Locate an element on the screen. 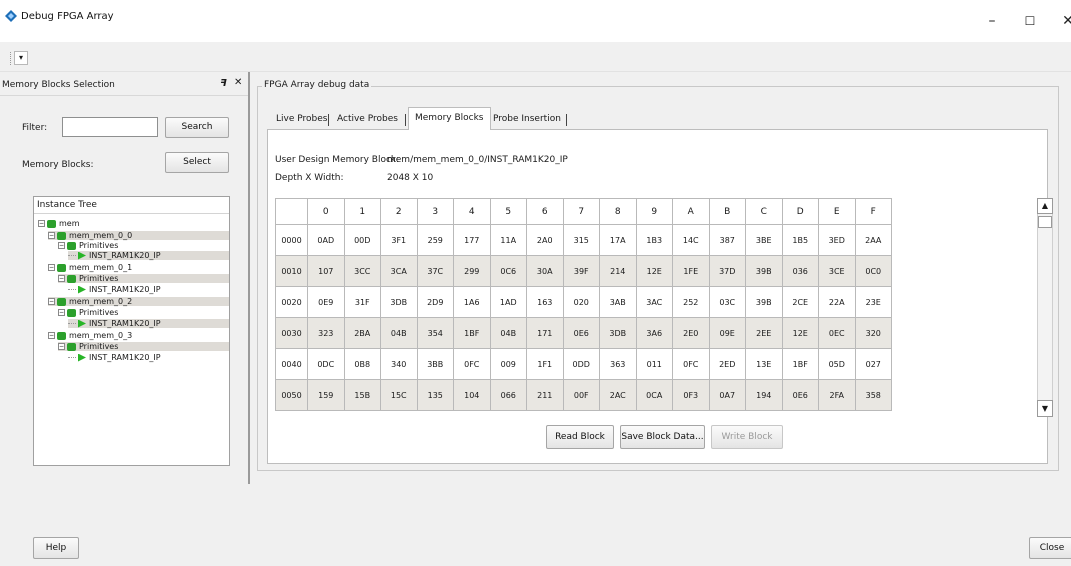 This screenshot has height=566, width=1071. table-cell: 009 is located at coordinates (508, 364).